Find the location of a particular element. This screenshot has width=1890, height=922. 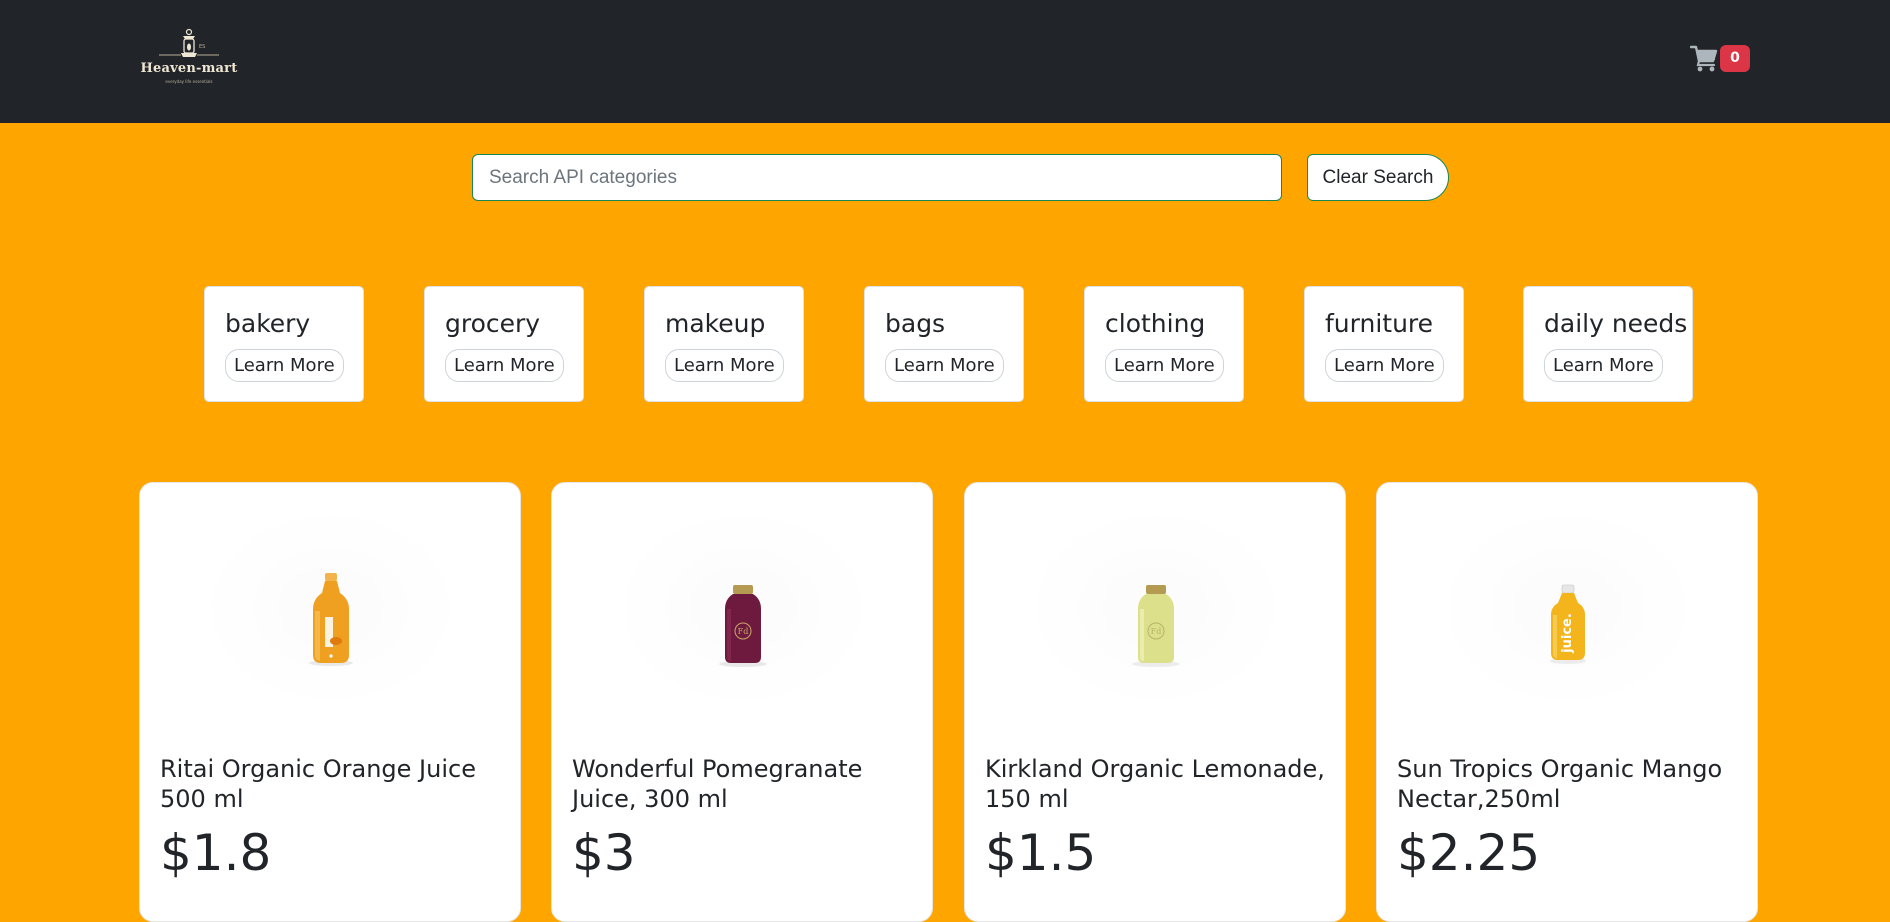

pomegranate-juice-bottle-image: Fd is located at coordinates (743, 608).